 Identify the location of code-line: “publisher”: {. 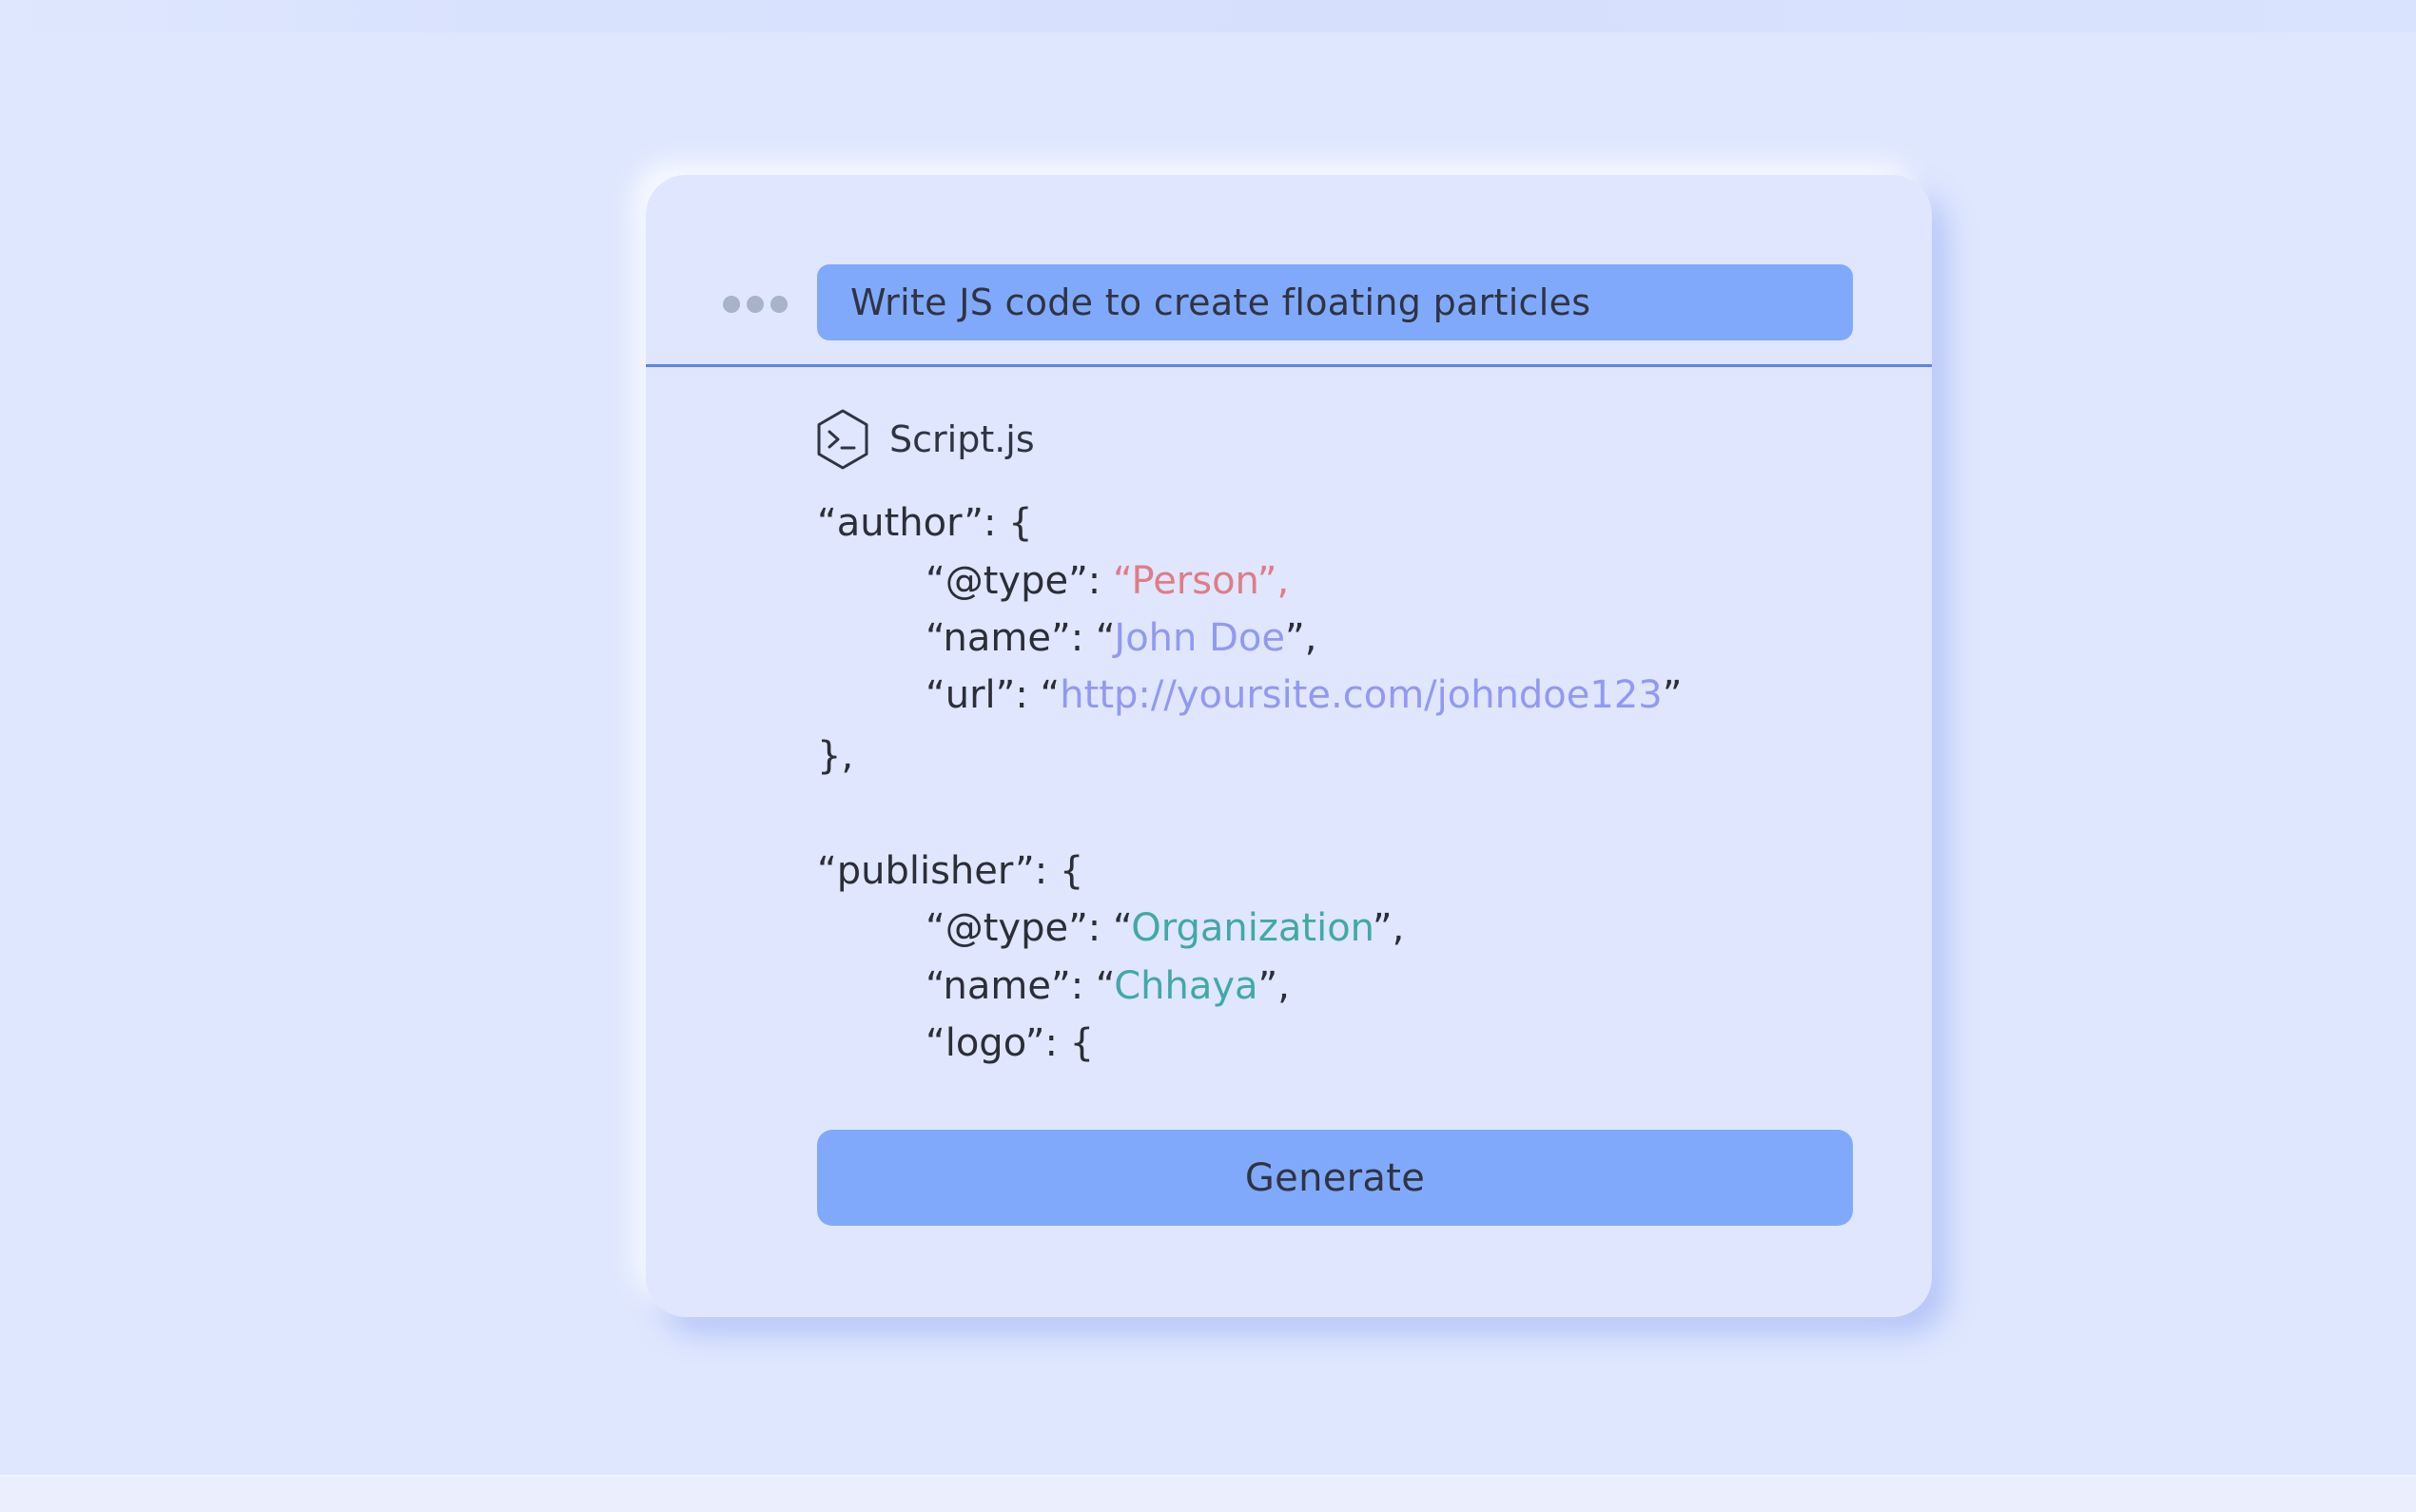
(950, 871).